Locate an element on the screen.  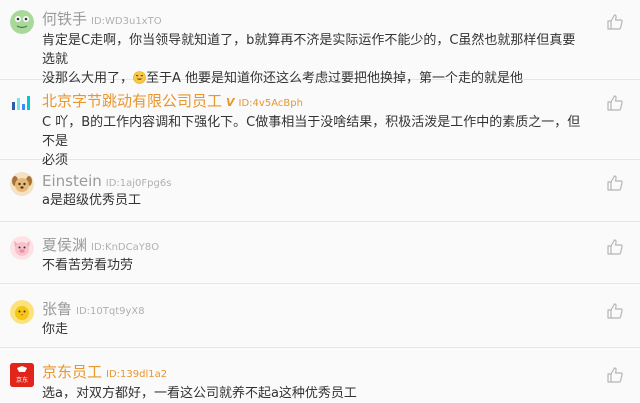
user-id: ID:10Tqt9yX8 is located at coordinates (110, 311).